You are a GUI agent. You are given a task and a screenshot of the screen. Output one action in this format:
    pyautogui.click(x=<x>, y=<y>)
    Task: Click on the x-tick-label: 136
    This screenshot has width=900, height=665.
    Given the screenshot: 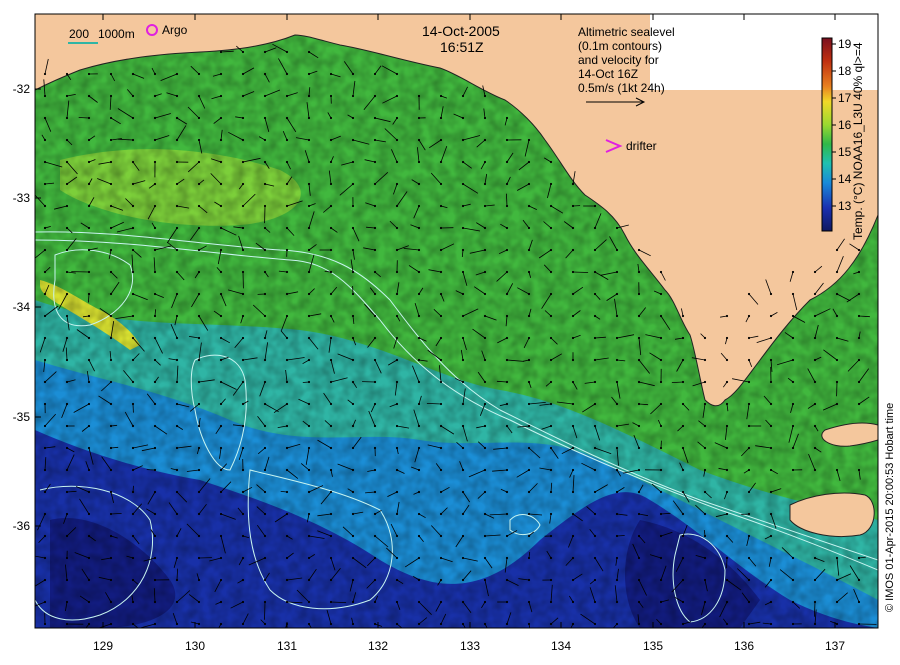 What is the action you would take?
    pyautogui.click(x=744, y=646)
    